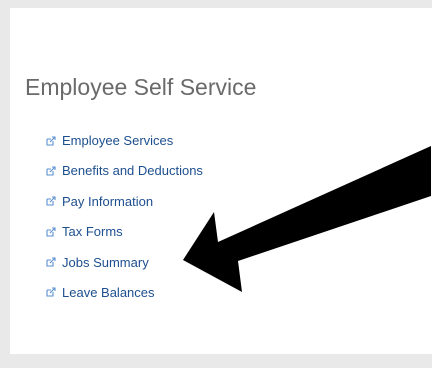 The image size is (432, 368). Describe the element at coordinates (124, 231) in the screenshot. I see `list-item: Tax Forms` at that location.